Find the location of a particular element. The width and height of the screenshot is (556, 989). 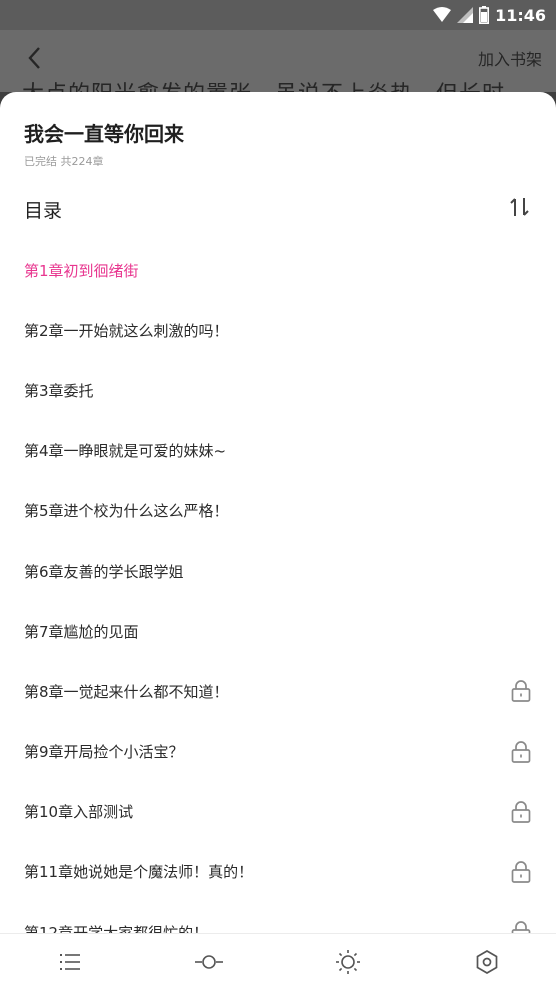

chapter-item: 第4章一睁眼就是可爱的妹妹~ is located at coordinates (278, 451).